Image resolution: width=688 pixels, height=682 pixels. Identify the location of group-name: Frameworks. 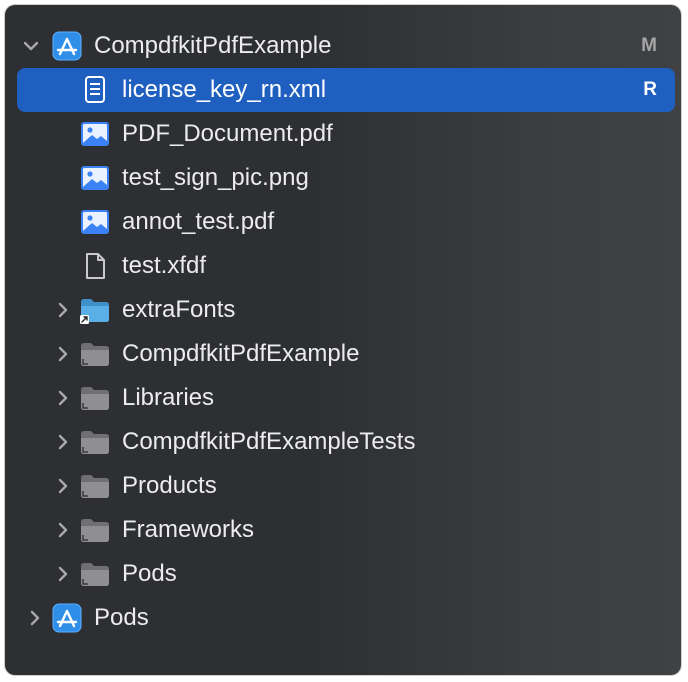
(188, 529).